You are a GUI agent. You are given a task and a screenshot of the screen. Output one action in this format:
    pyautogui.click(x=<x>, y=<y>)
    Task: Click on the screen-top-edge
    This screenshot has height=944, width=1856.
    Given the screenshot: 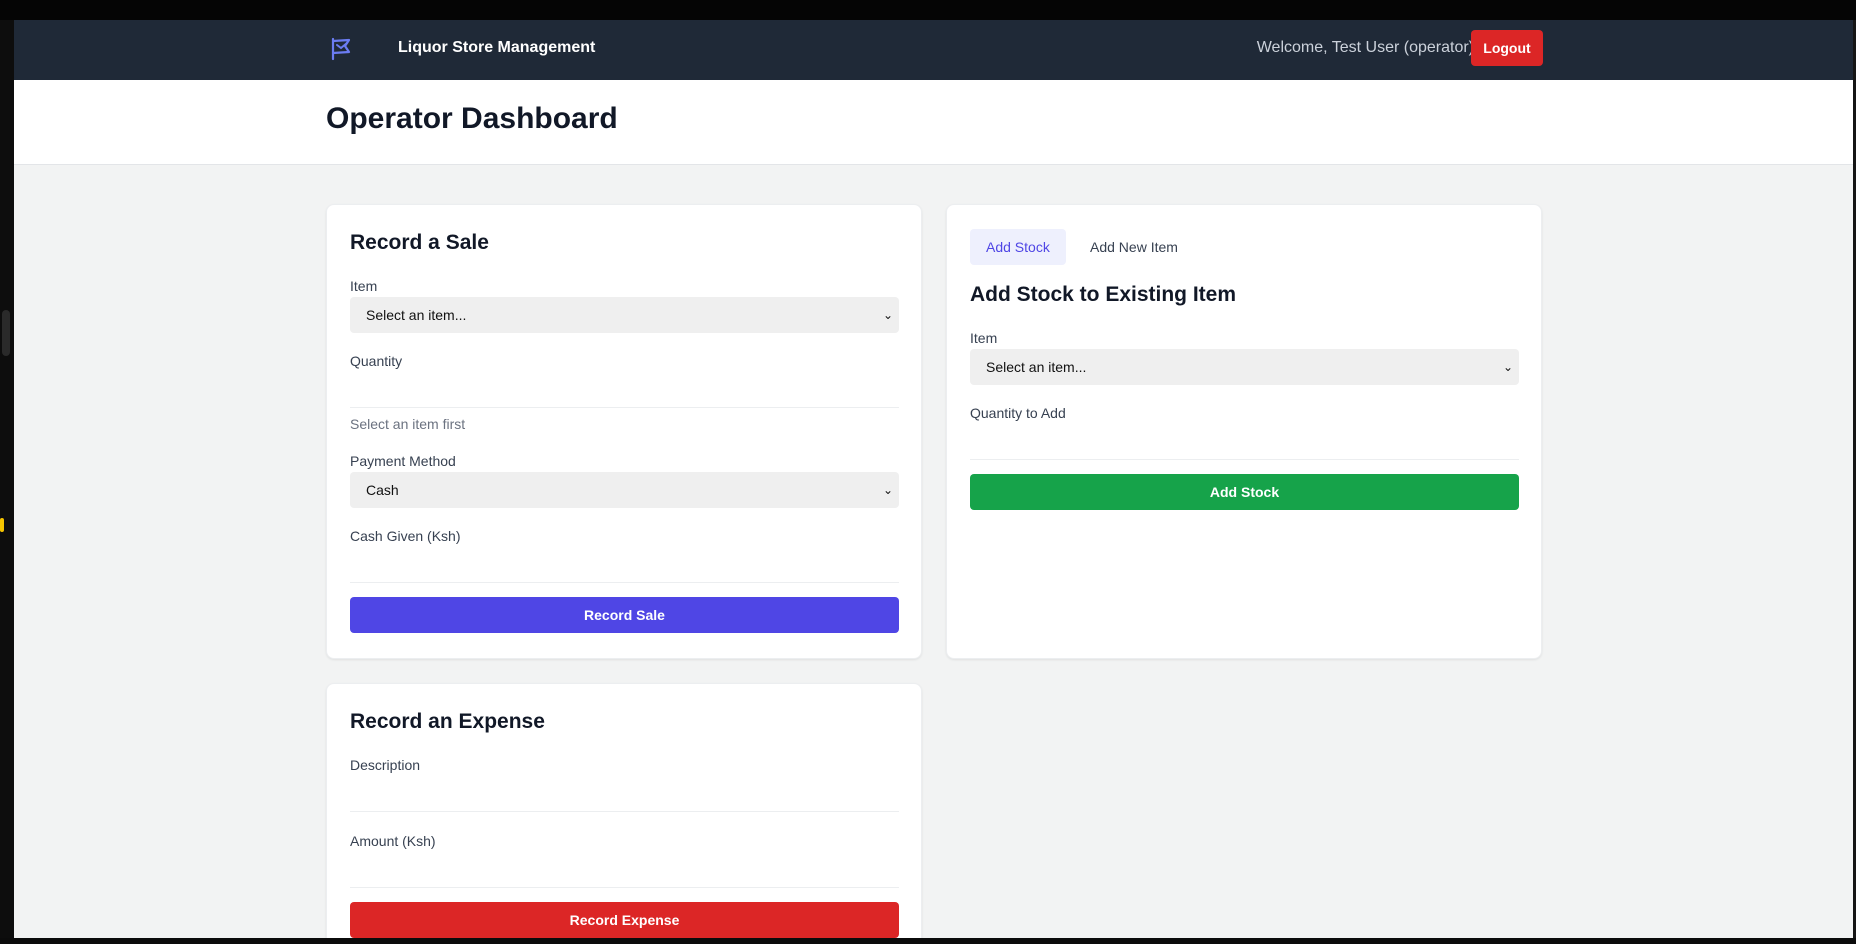 What is the action you would take?
    pyautogui.click(x=928, y=10)
    